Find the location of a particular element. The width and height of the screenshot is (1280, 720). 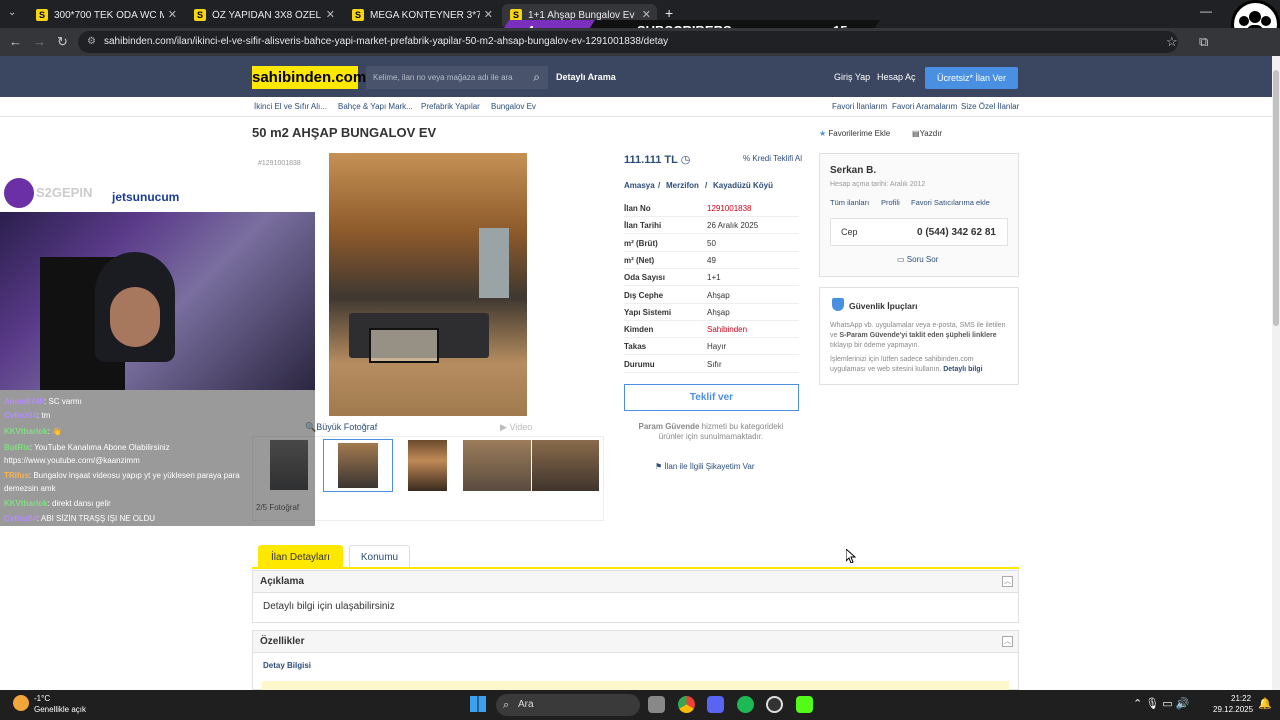

big-photo-link: 🔍Büyük Fotoğraf is located at coordinates (341, 427).